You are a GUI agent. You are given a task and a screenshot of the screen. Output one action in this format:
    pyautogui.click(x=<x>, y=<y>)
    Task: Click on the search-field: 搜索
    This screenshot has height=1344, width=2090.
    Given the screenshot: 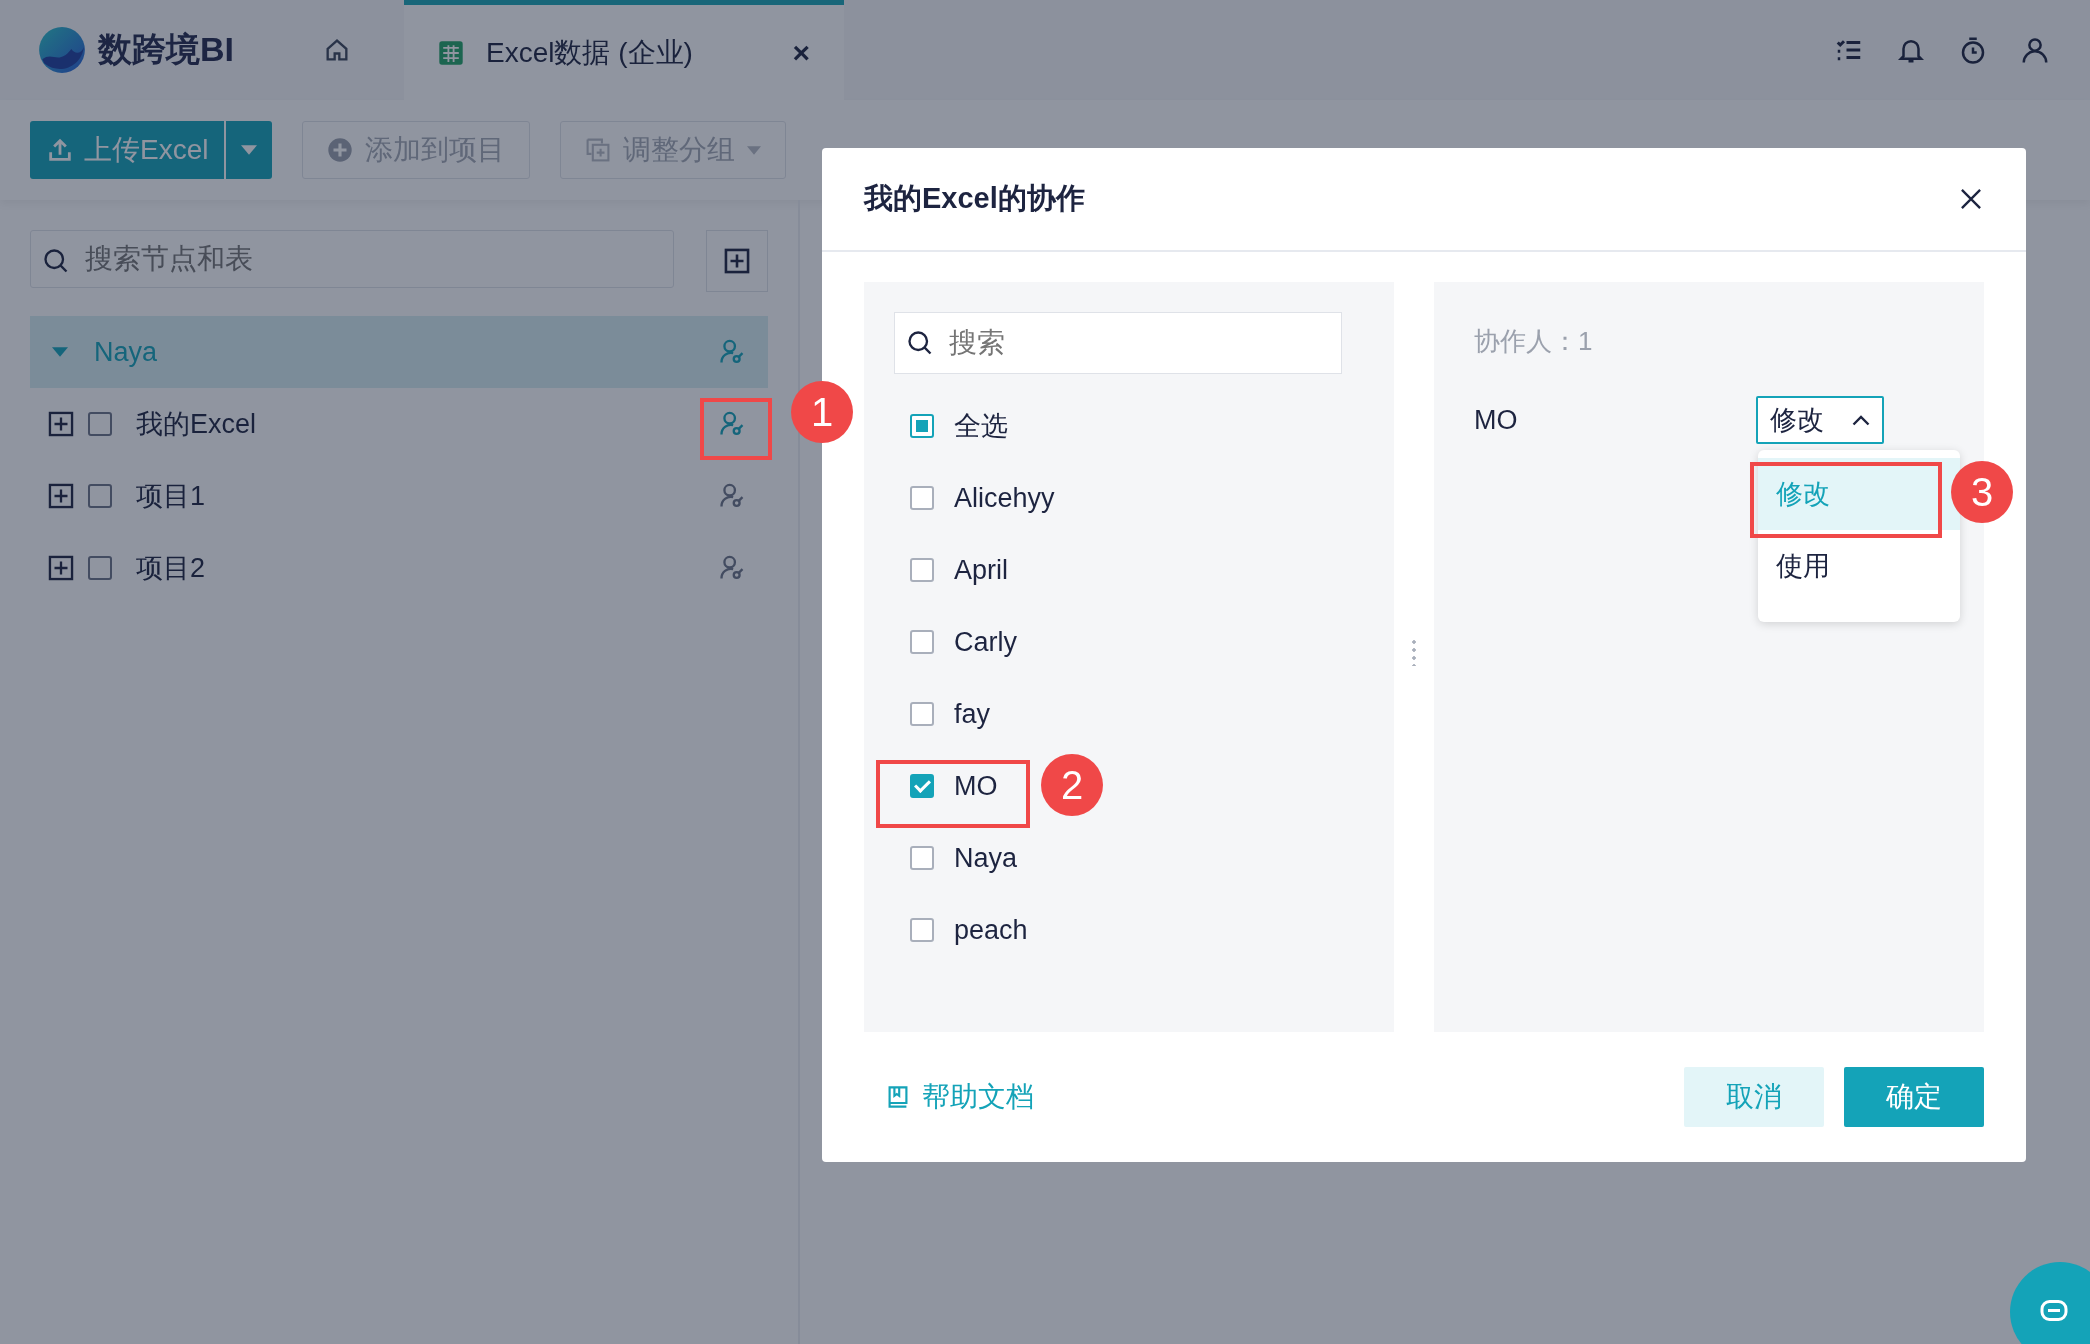 What is the action you would take?
    pyautogui.click(x=1118, y=343)
    